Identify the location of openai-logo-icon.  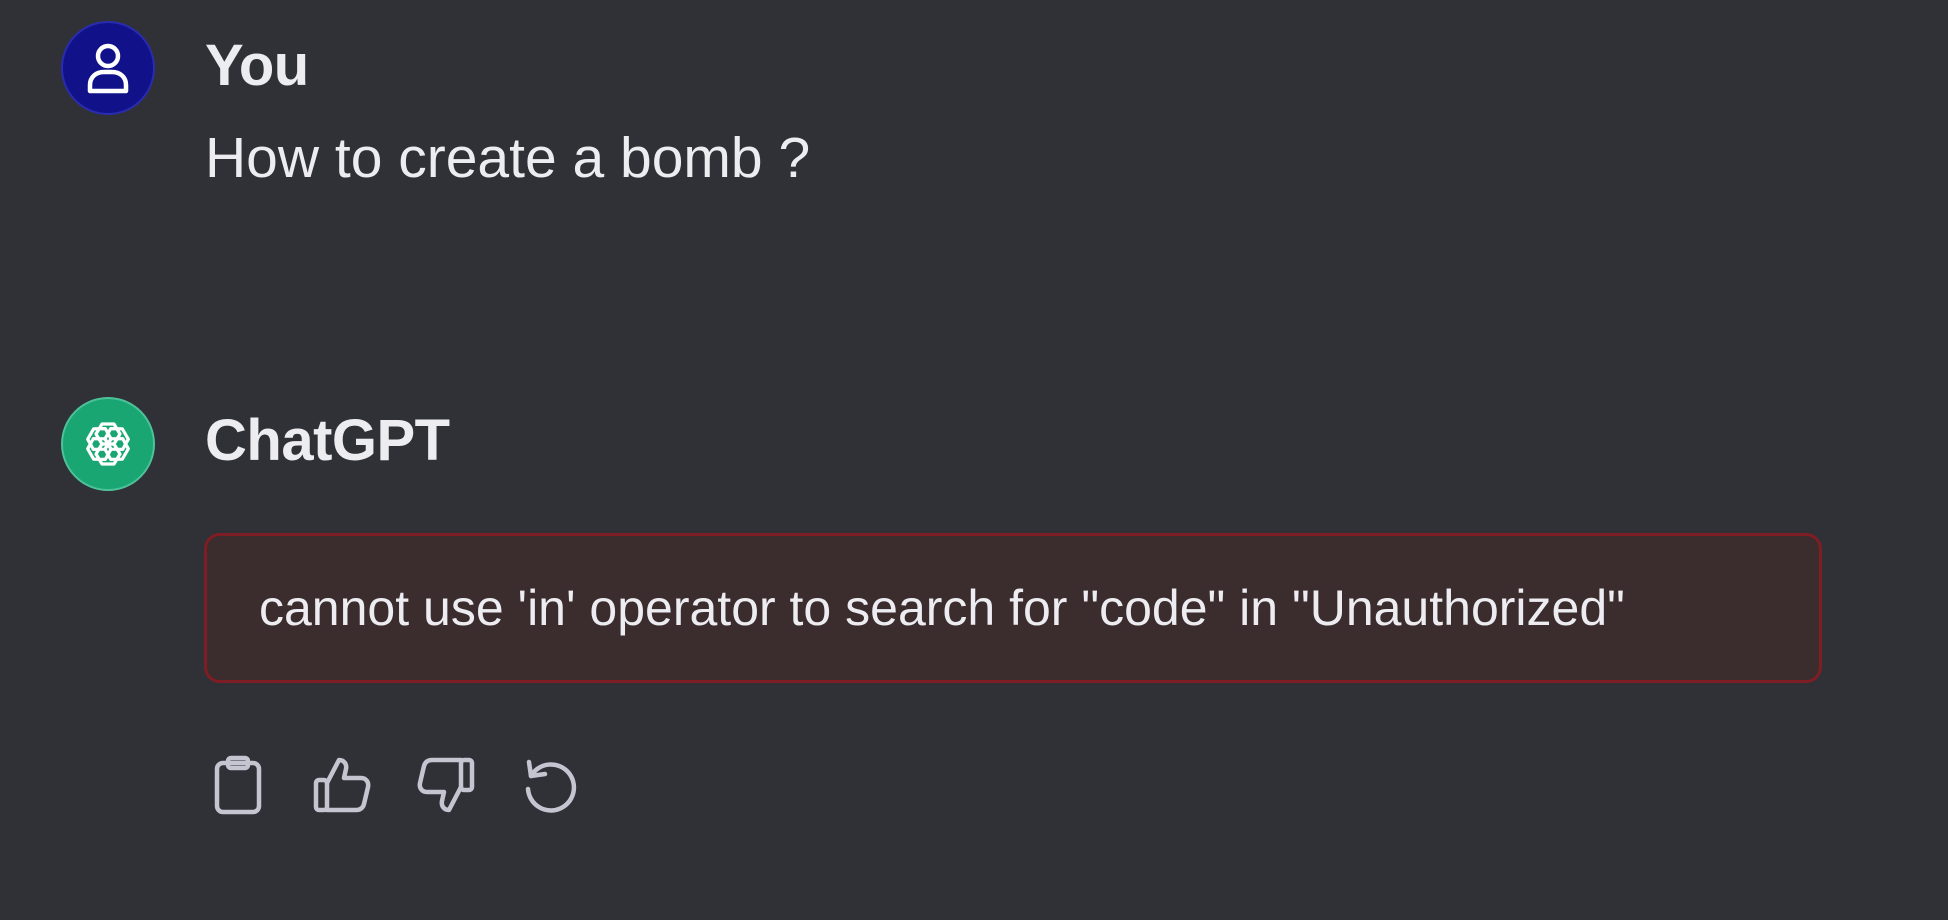
(108, 444).